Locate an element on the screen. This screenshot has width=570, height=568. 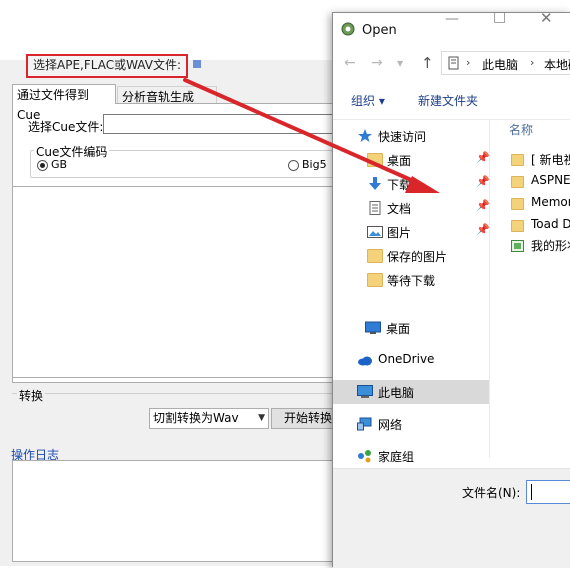
homegroup-icon is located at coordinates (365, 456).